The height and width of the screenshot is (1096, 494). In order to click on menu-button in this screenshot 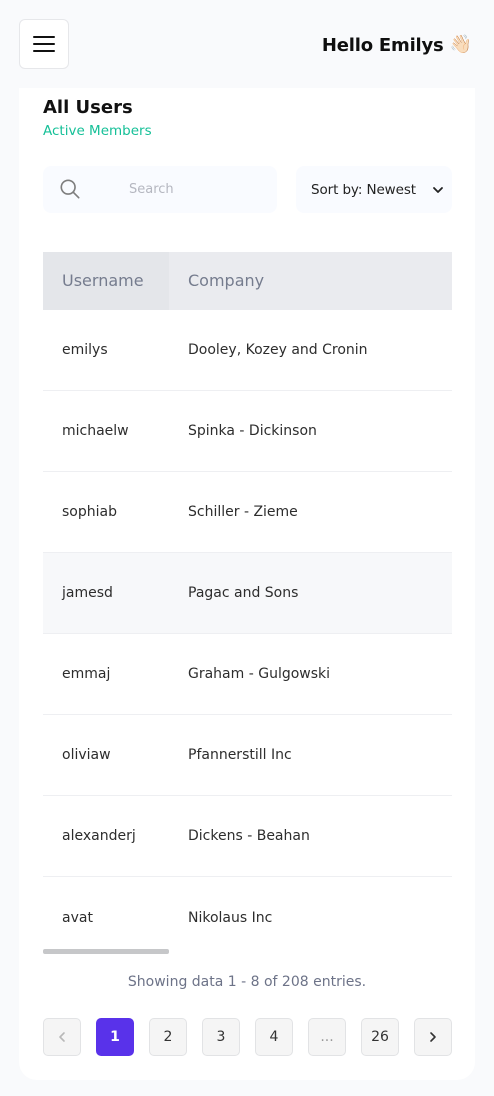, I will do `click(44, 44)`.